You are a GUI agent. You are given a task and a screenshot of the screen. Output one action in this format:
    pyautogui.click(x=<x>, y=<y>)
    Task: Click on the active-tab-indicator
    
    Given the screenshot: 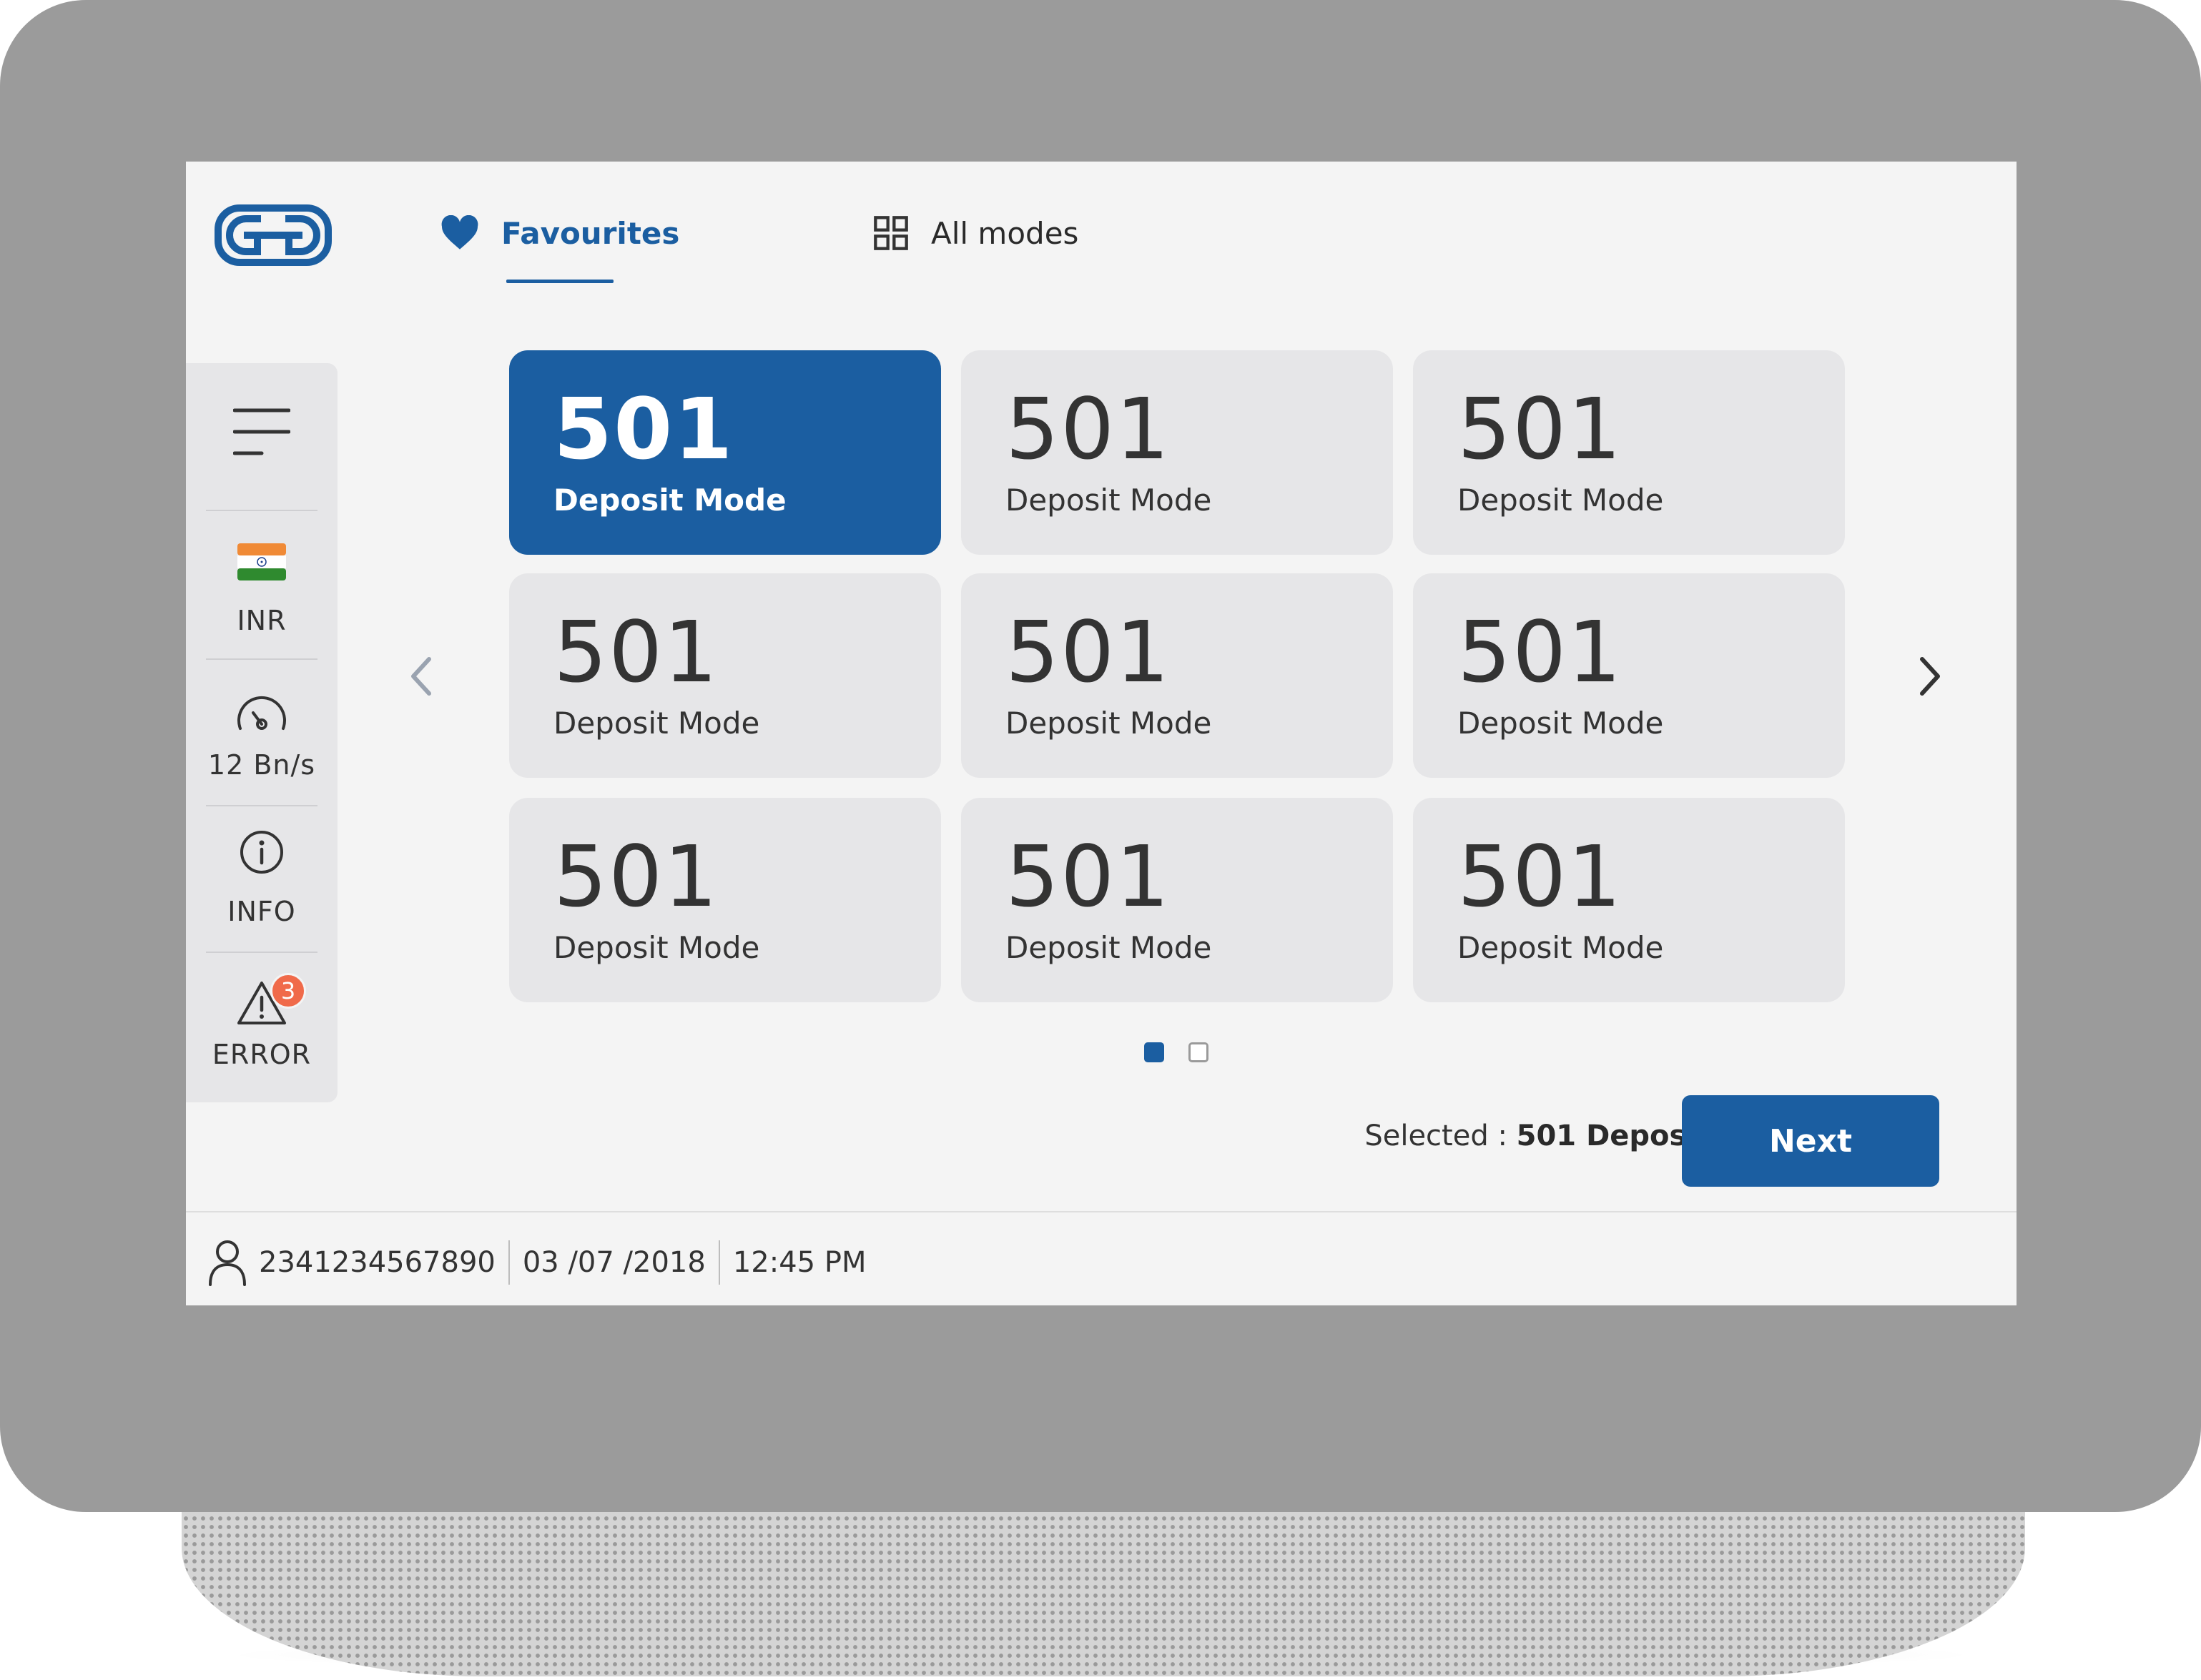 What is the action you would take?
    pyautogui.click(x=560, y=281)
    